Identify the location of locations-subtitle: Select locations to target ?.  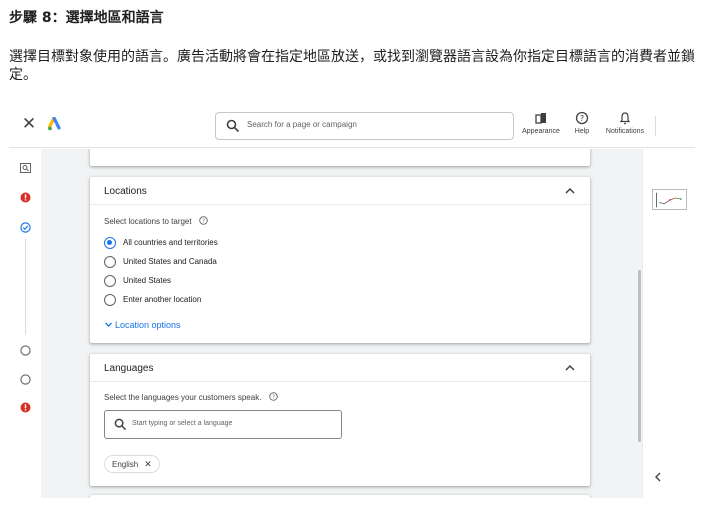
(156, 221).